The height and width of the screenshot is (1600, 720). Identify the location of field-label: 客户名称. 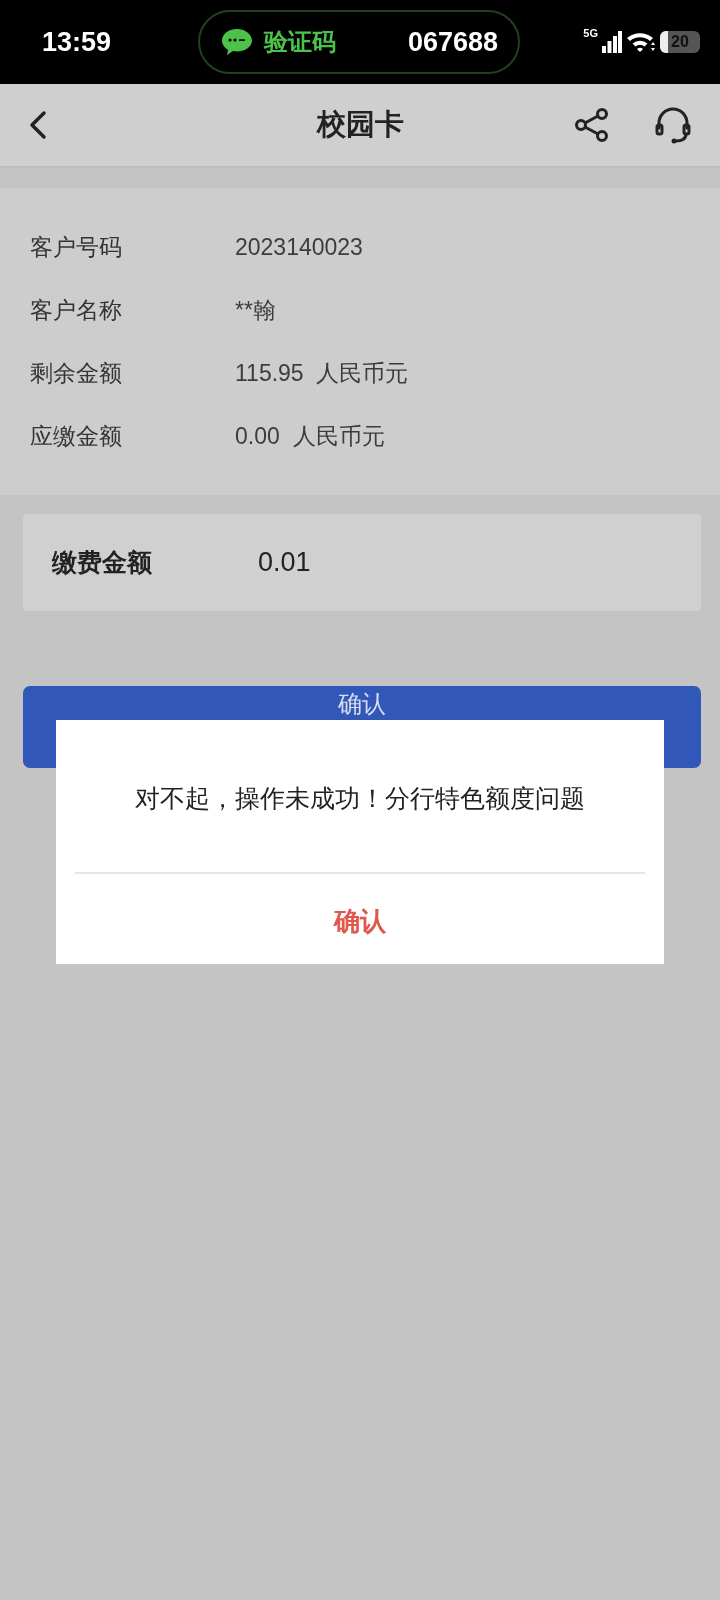
(76, 310).